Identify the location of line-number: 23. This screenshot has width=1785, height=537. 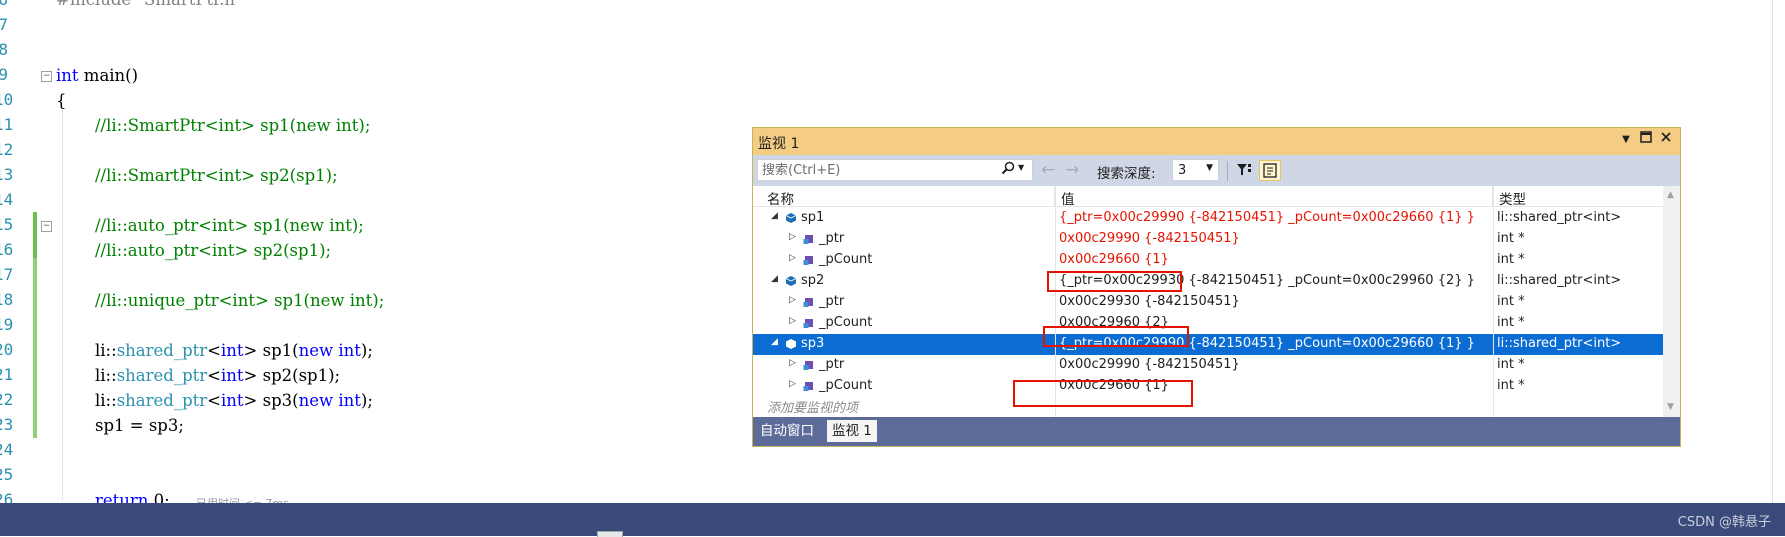
(7, 424).